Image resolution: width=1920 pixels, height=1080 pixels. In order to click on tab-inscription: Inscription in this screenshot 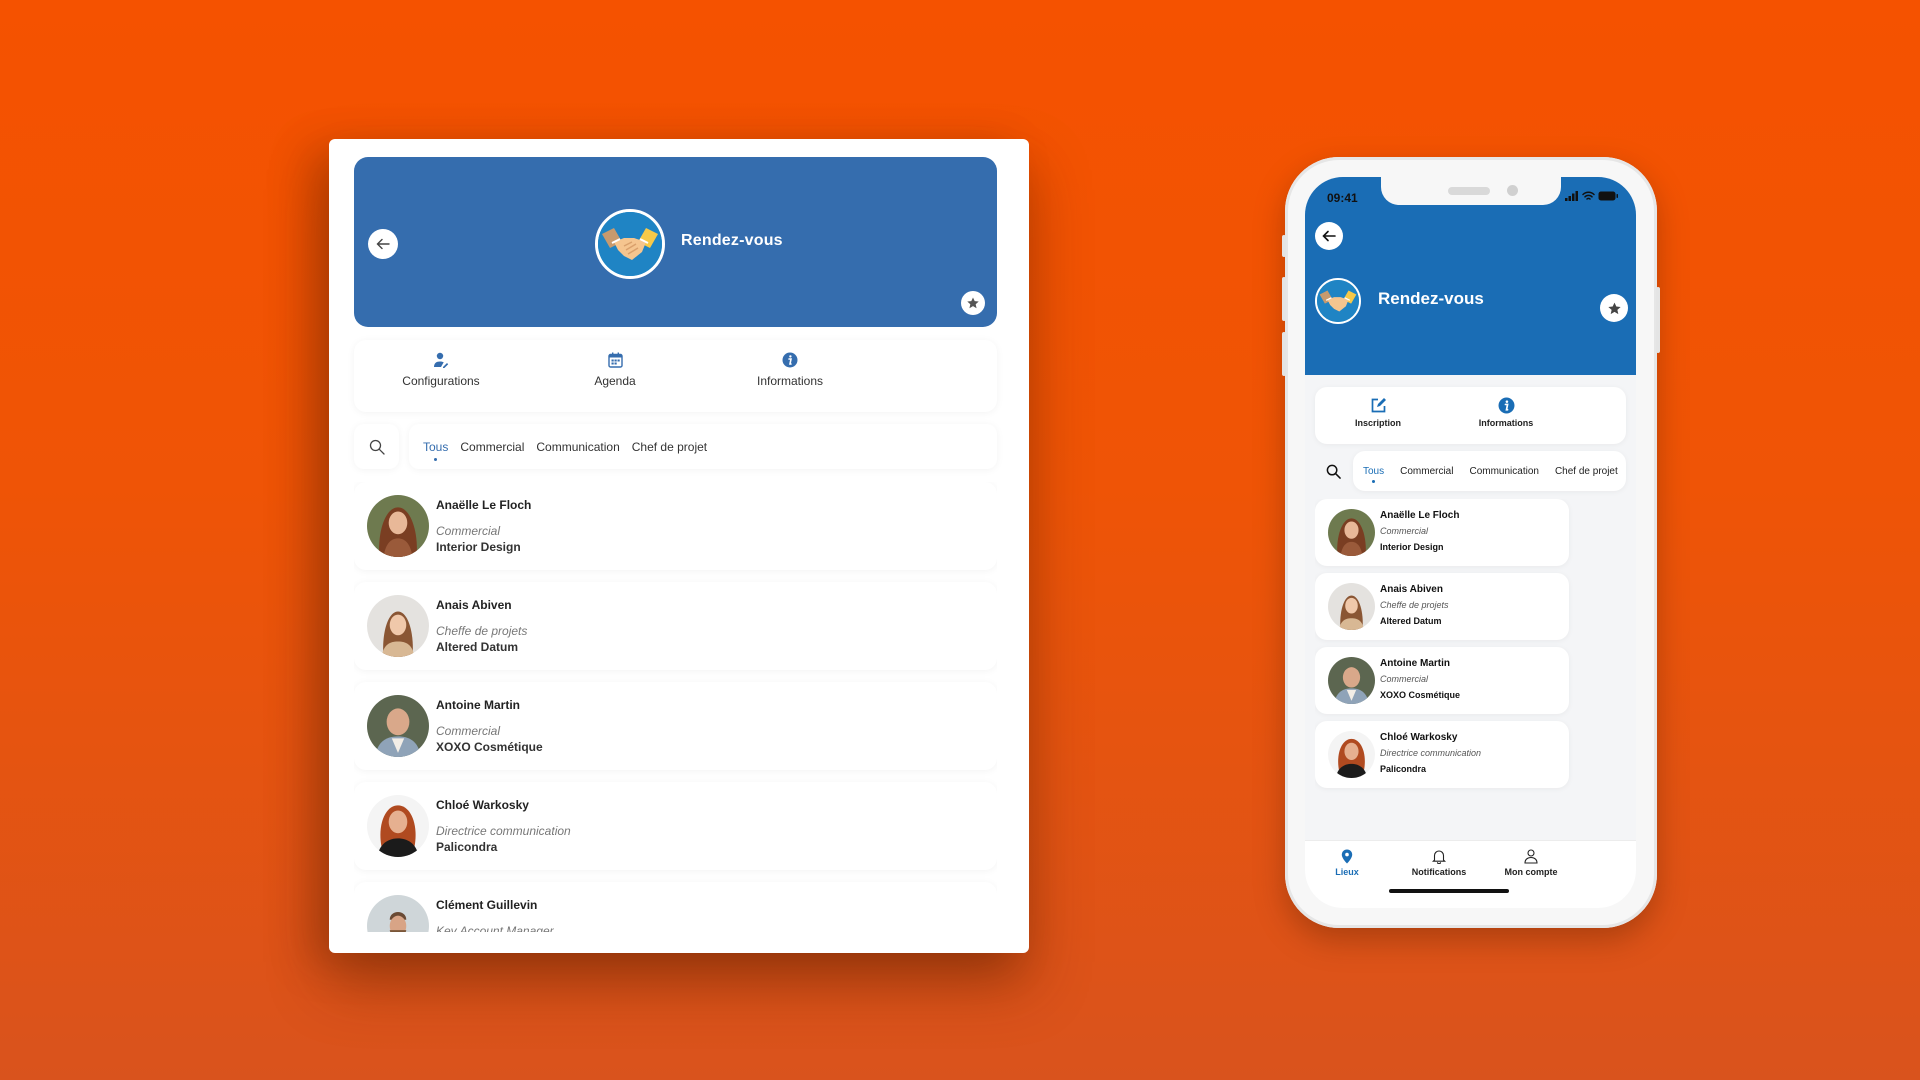, I will do `click(1378, 412)`.